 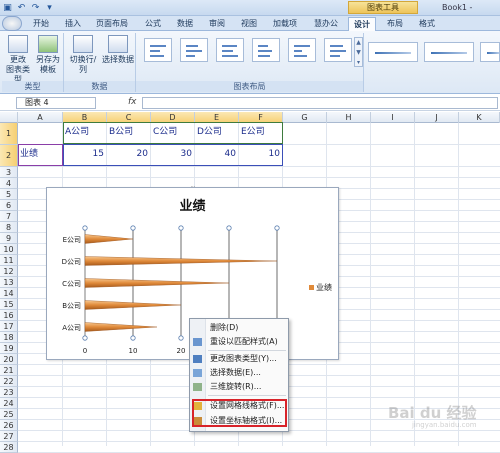 I want to click on row-header-1: 1, so click(x=9, y=134).